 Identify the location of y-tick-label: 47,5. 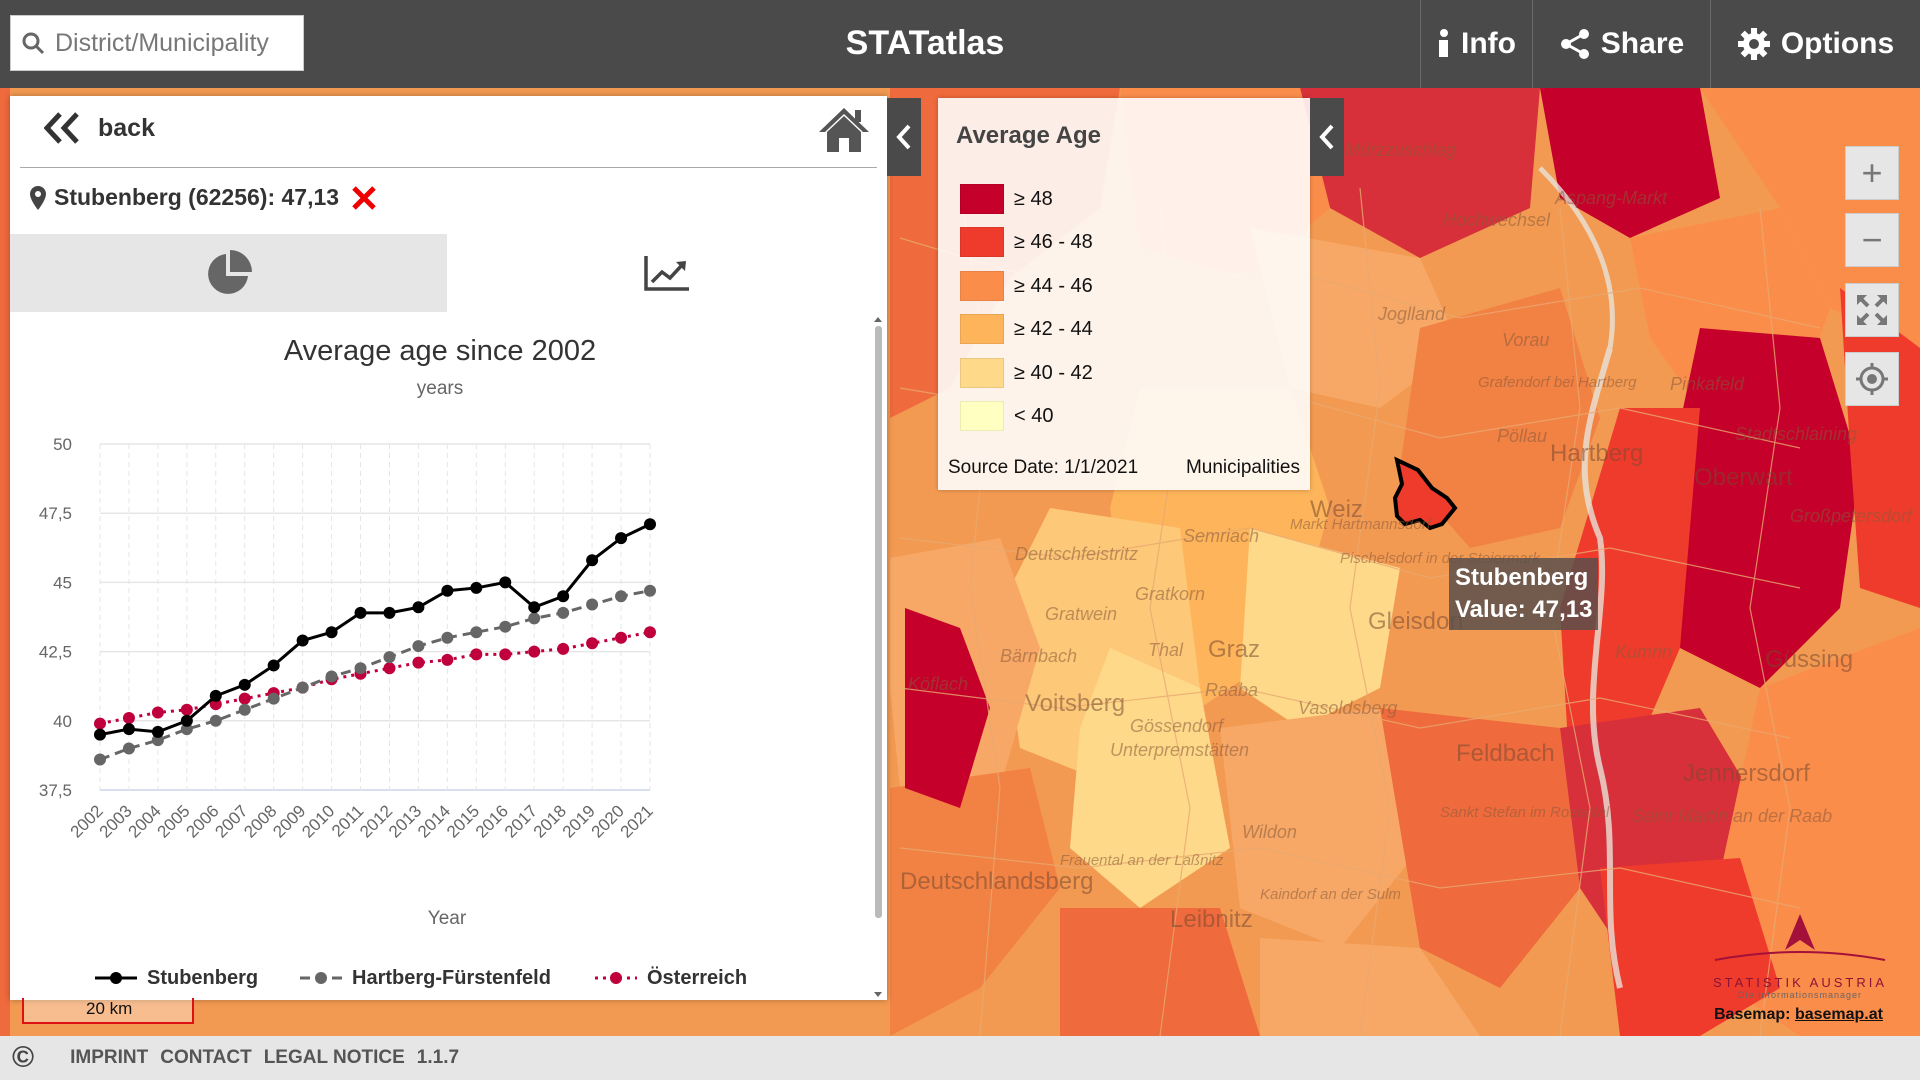
(55, 513).